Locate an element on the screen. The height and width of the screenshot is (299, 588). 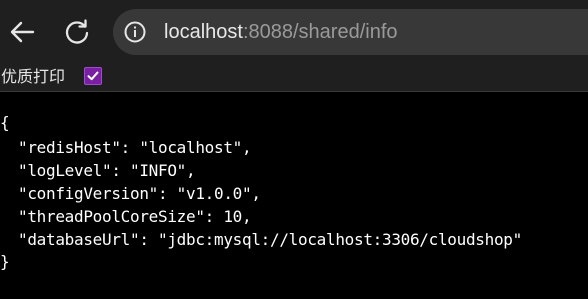
url-host: localhost is located at coordinates (203, 32).